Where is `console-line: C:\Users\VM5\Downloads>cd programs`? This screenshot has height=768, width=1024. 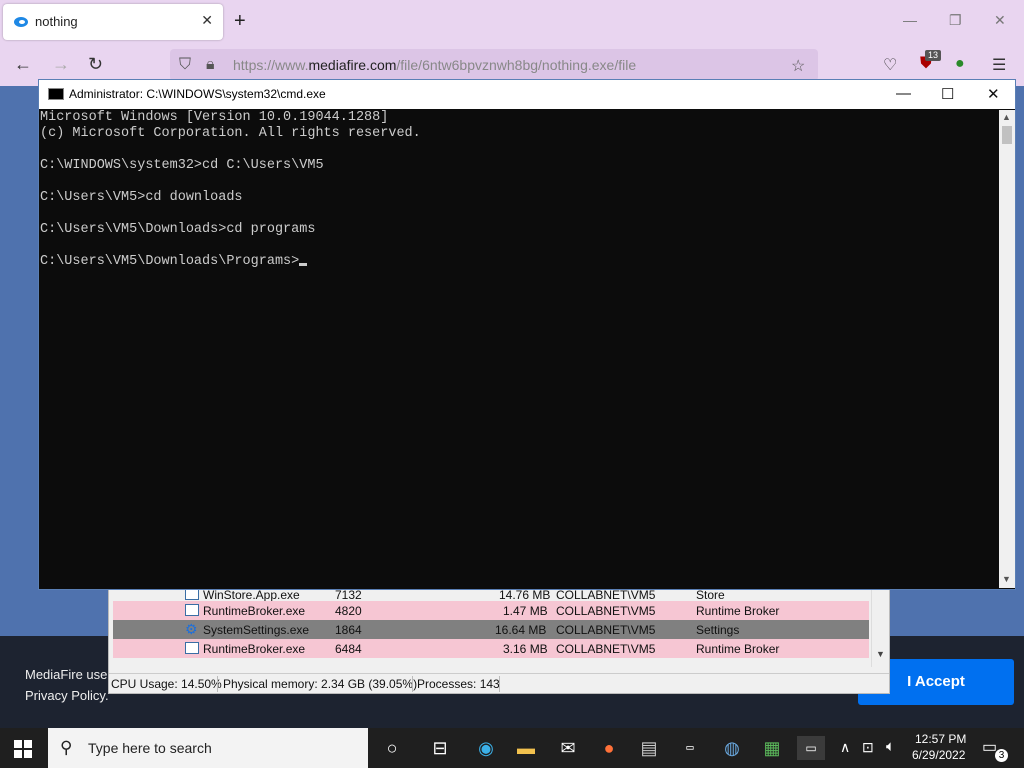
console-line: C:\Users\VM5\Downloads>cd programs is located at coordinates (178, 229).